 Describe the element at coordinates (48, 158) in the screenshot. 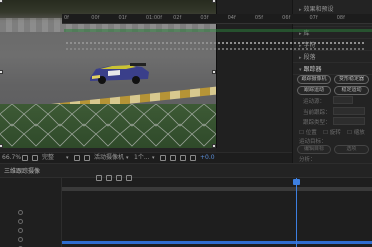

I see `resolution-select: 完整` at that location.